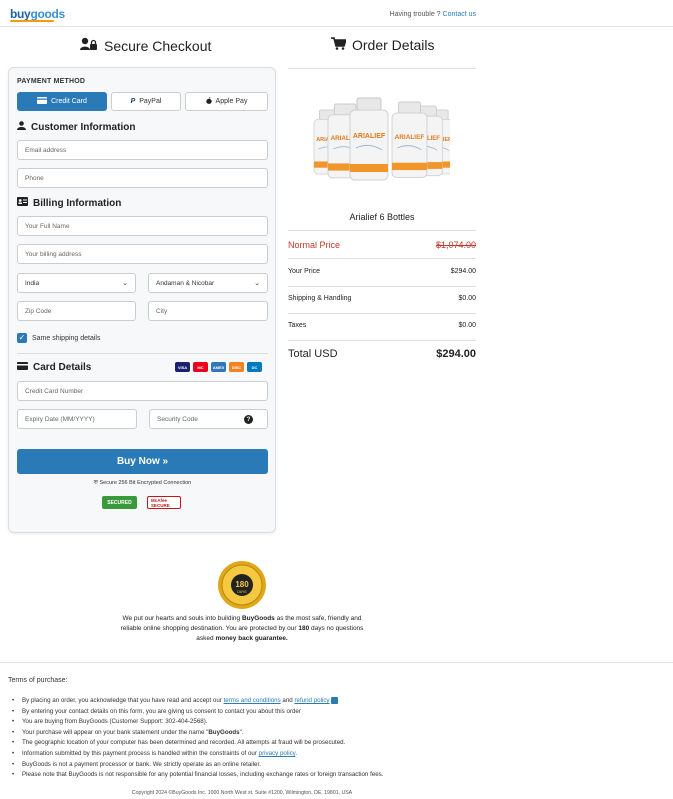 Image resolution: width=673 pixels, height=799 pixels. What do you see at coordinates (252, 700) in the screenshot?
I see `terms-and-conditions-link: terms and conditions` at bounding box center [252, 700].